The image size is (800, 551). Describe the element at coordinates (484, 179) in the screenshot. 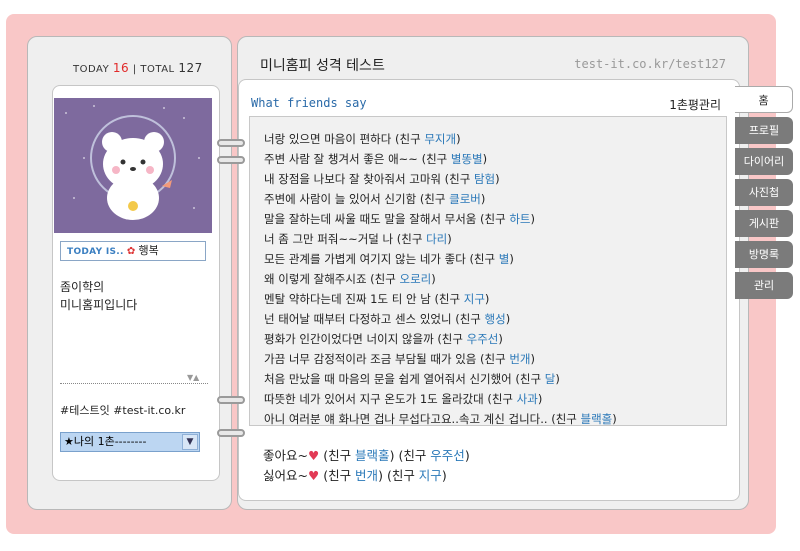

I see `friend-name-link: 탐험` at that location.